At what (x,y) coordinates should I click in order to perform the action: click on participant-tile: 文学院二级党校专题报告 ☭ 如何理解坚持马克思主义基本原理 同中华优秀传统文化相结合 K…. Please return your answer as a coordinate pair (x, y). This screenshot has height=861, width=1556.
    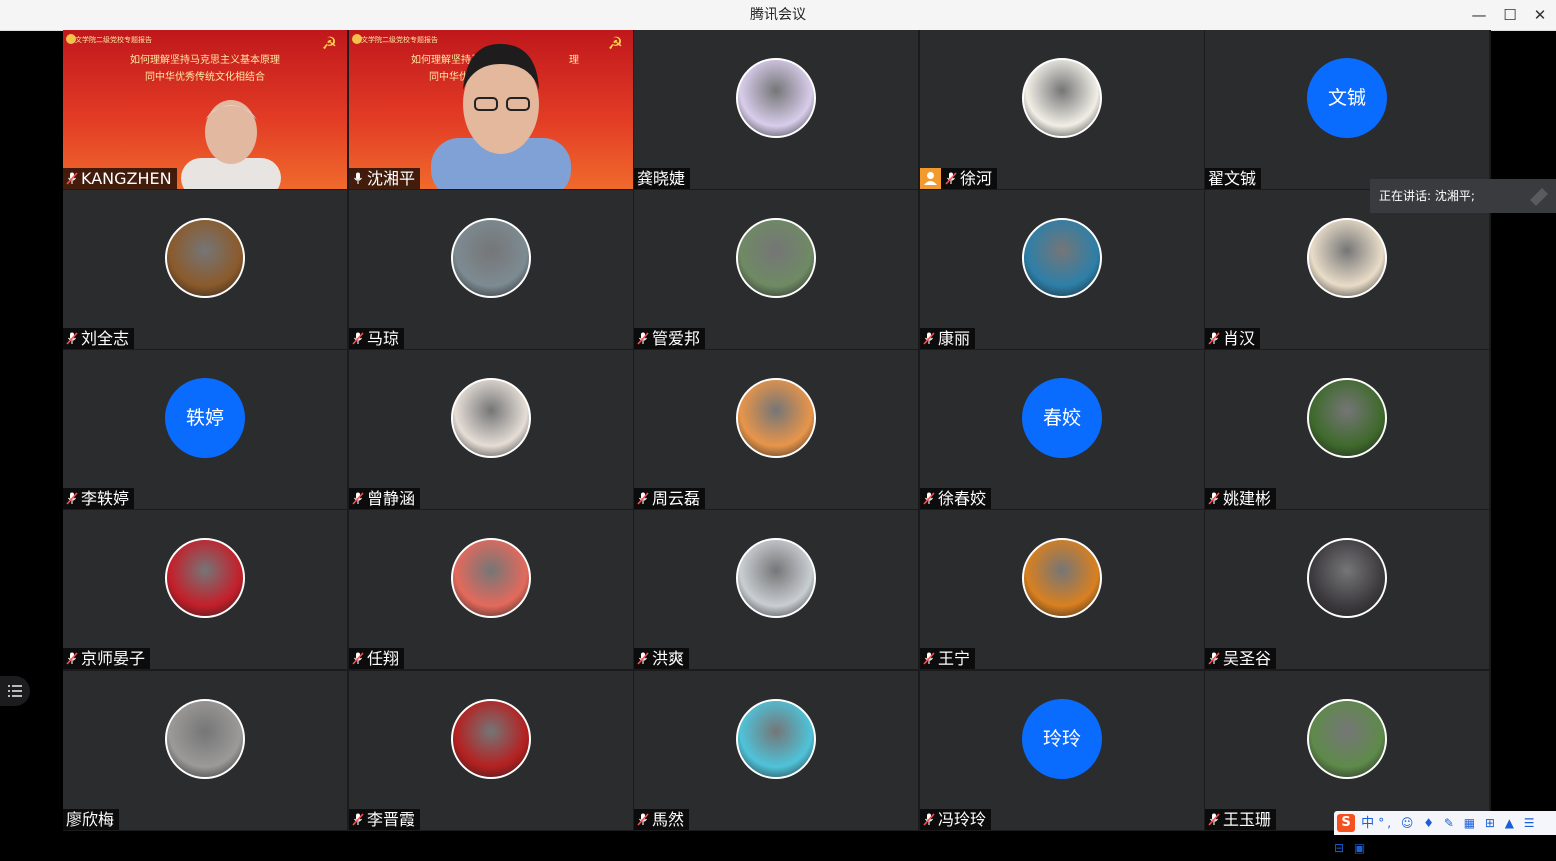
    Looking at the image, I should click on (205, 109).